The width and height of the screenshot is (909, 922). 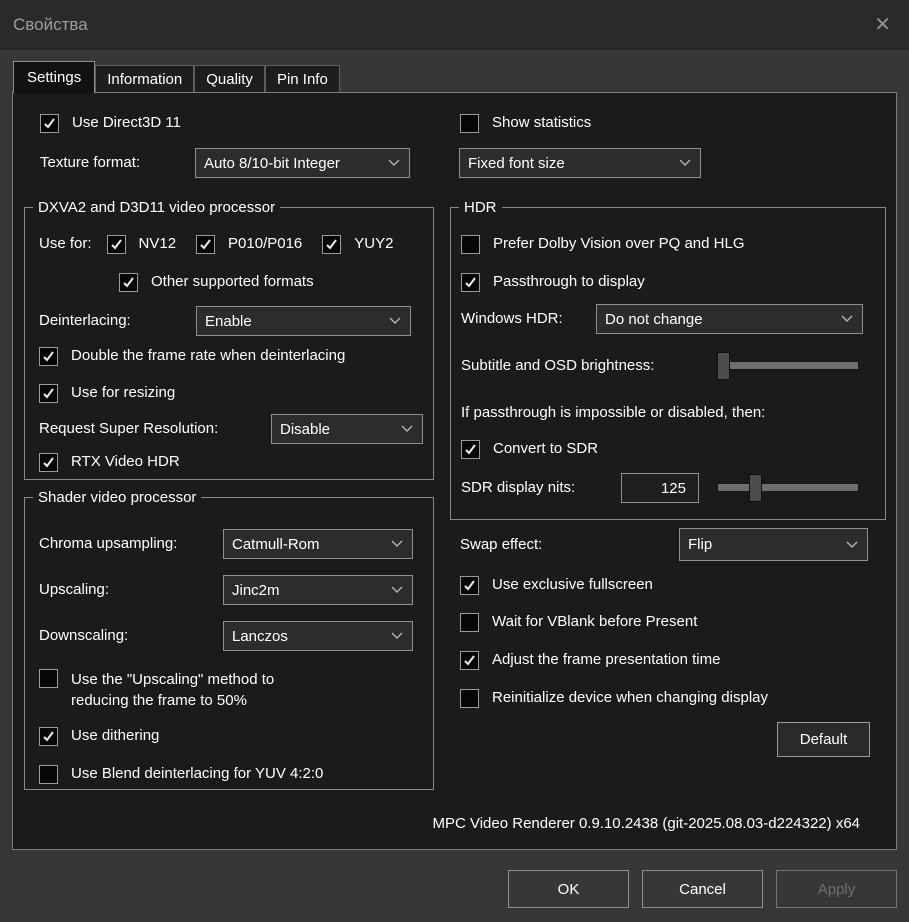 What do you see at coordinates (572, 584) in the screenshot?
I see `exclusive-fullscreen-label: Use exclusive fullscreen` at bounding box center [572, 584].